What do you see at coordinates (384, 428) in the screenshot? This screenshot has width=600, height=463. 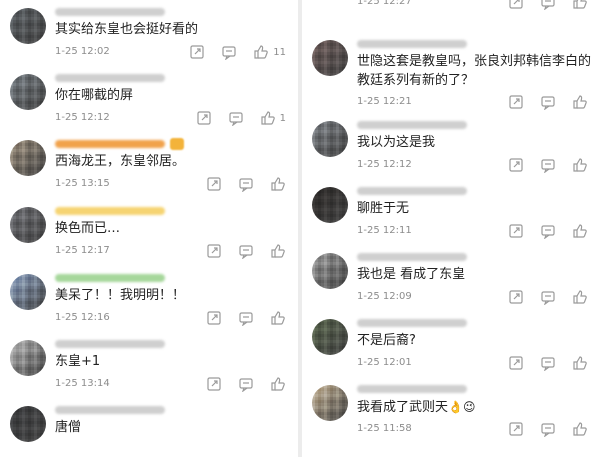 I see `comment-time: 1-25 11:58` at bounding box center [384, 428].